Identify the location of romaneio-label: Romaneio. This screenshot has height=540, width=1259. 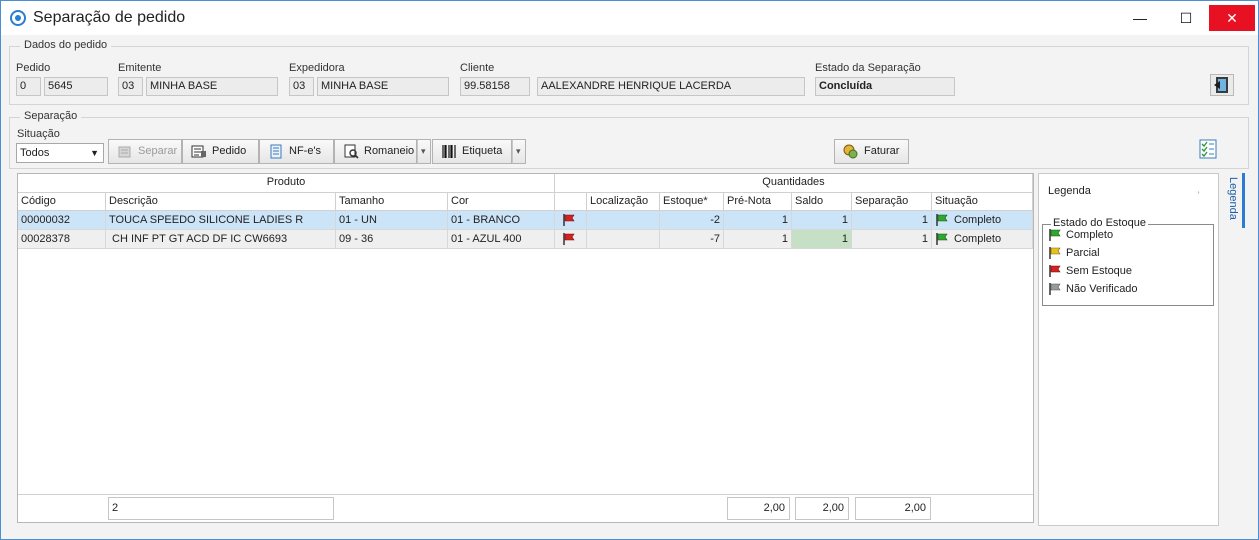
(389, 151).